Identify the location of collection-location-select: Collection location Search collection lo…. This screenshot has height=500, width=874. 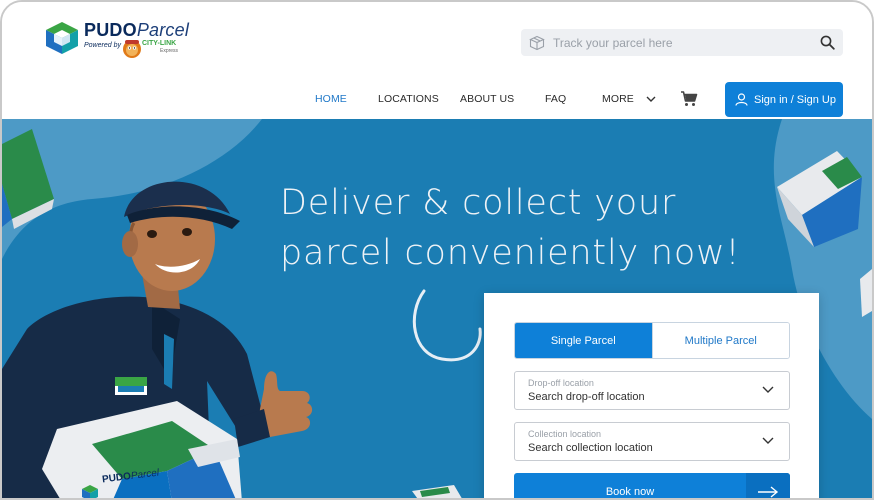
(652, 441).